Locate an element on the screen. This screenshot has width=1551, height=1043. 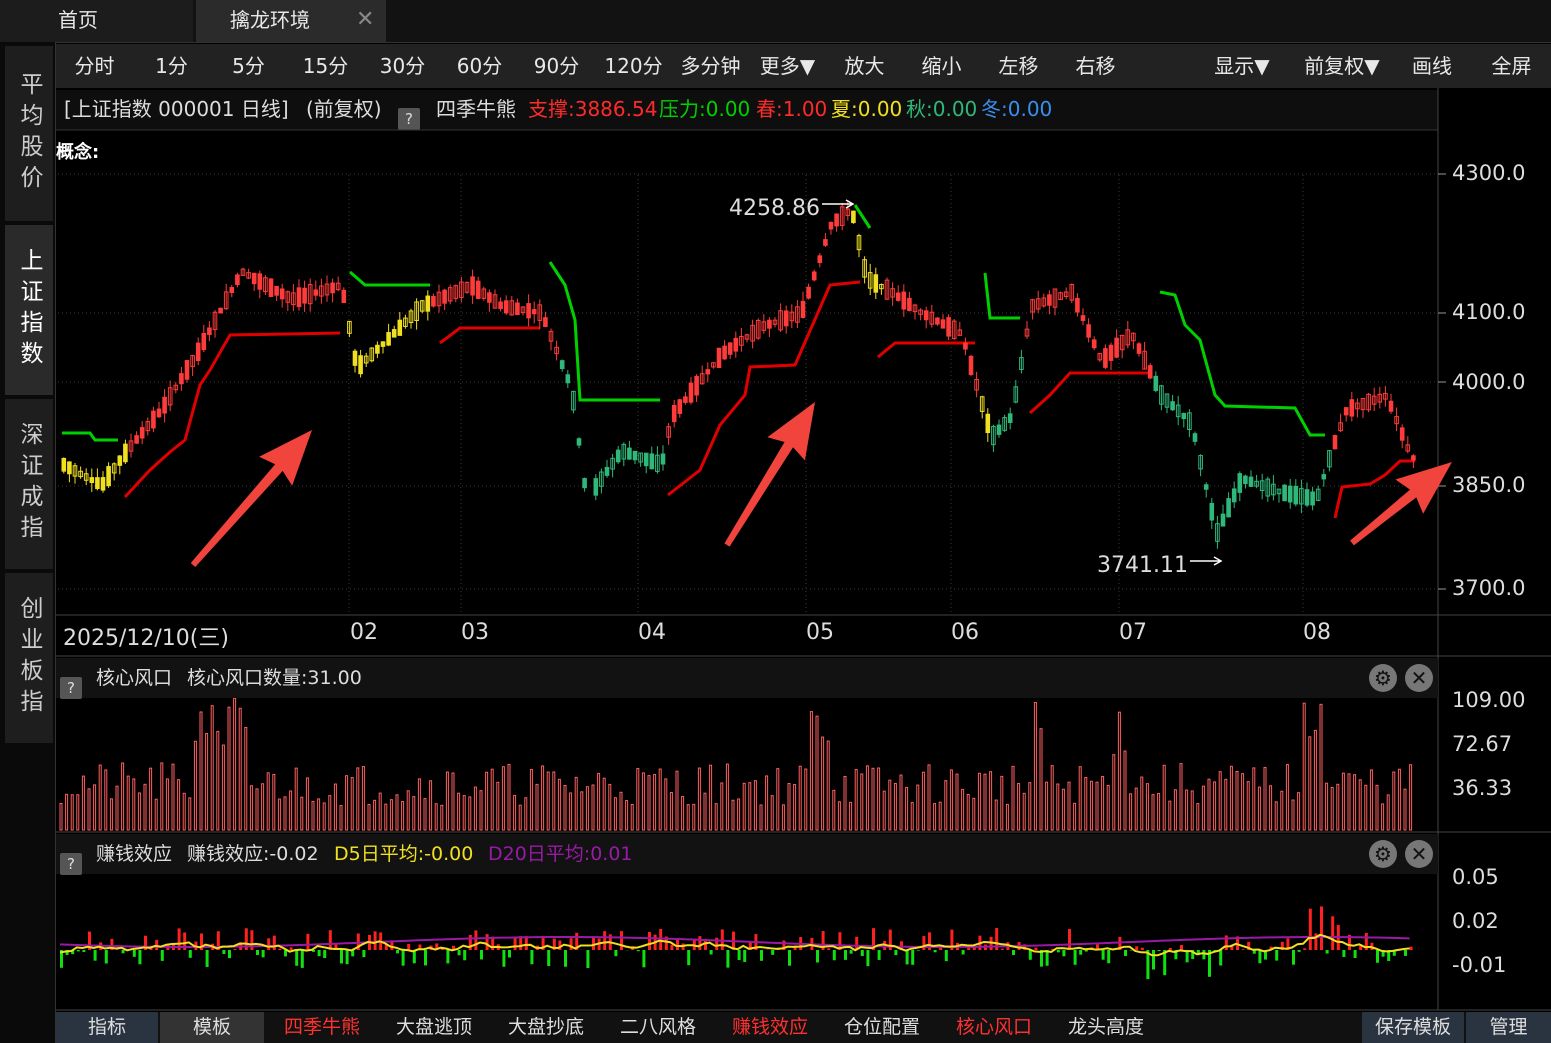
tab-template: 模板 is located at coordinates (212, 1027).